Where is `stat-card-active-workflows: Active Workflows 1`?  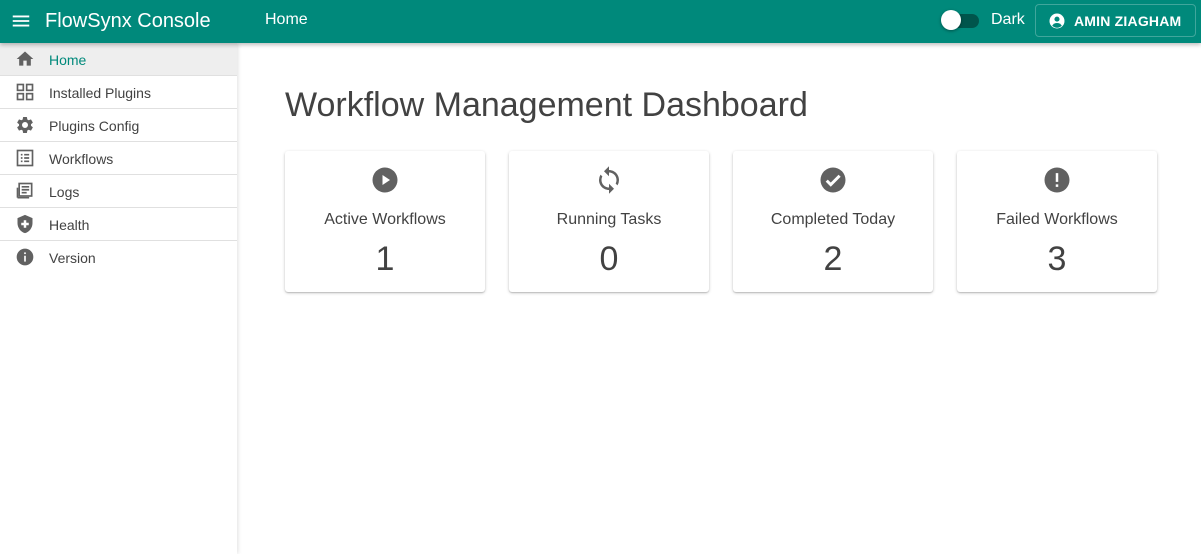 stat-card-active-workflows: Active Workflows 1 is located at coordinates (385, 221).